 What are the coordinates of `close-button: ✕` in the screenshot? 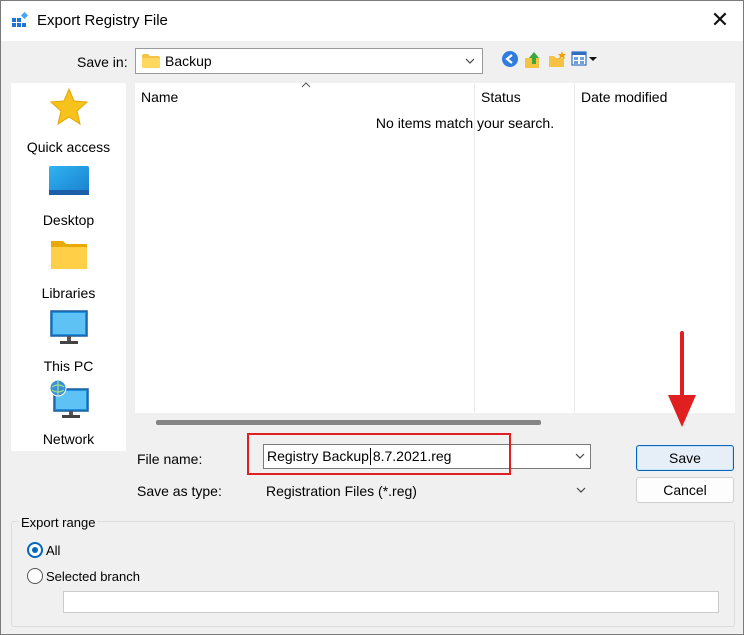 It's located at (720, 21).